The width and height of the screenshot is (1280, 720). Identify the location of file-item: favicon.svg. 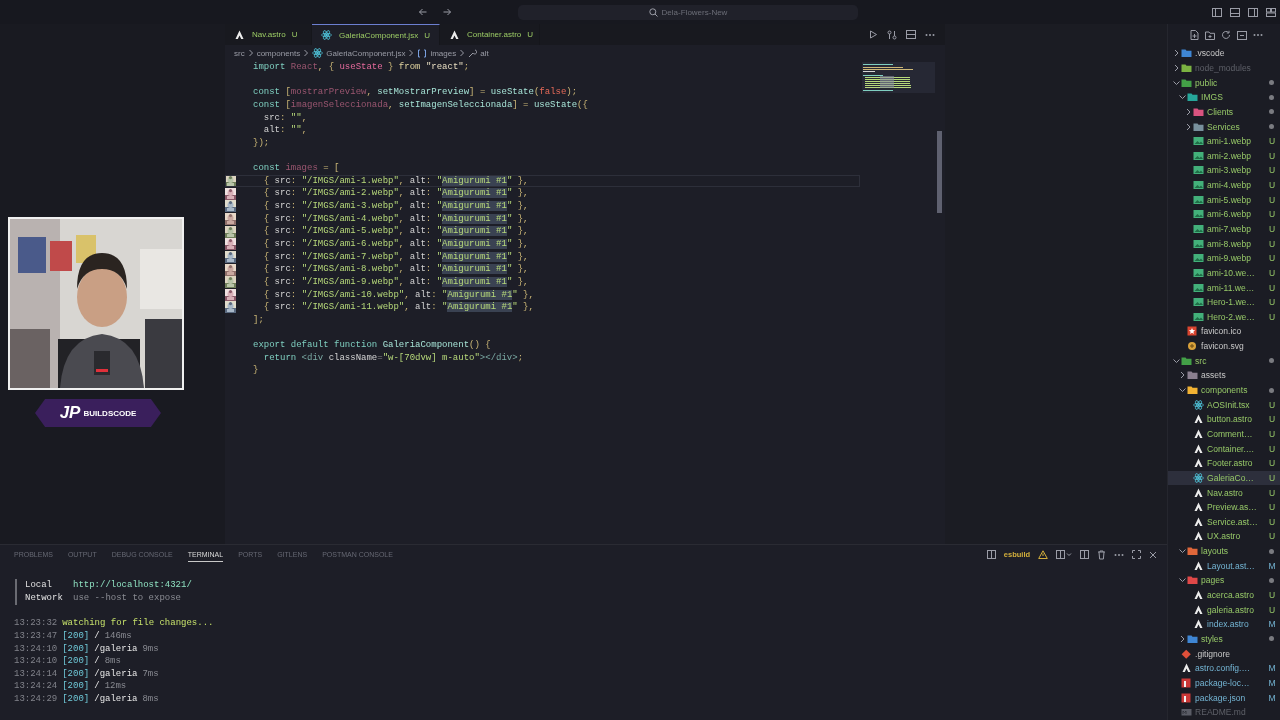
(1224, 346).